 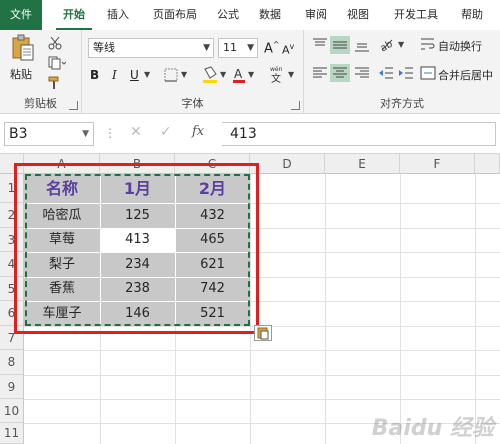 What do you see at coordinates (460, 46) in the screenshot?
I see `wrap-text-label: 自动换行` at bounding box center [460, 46].